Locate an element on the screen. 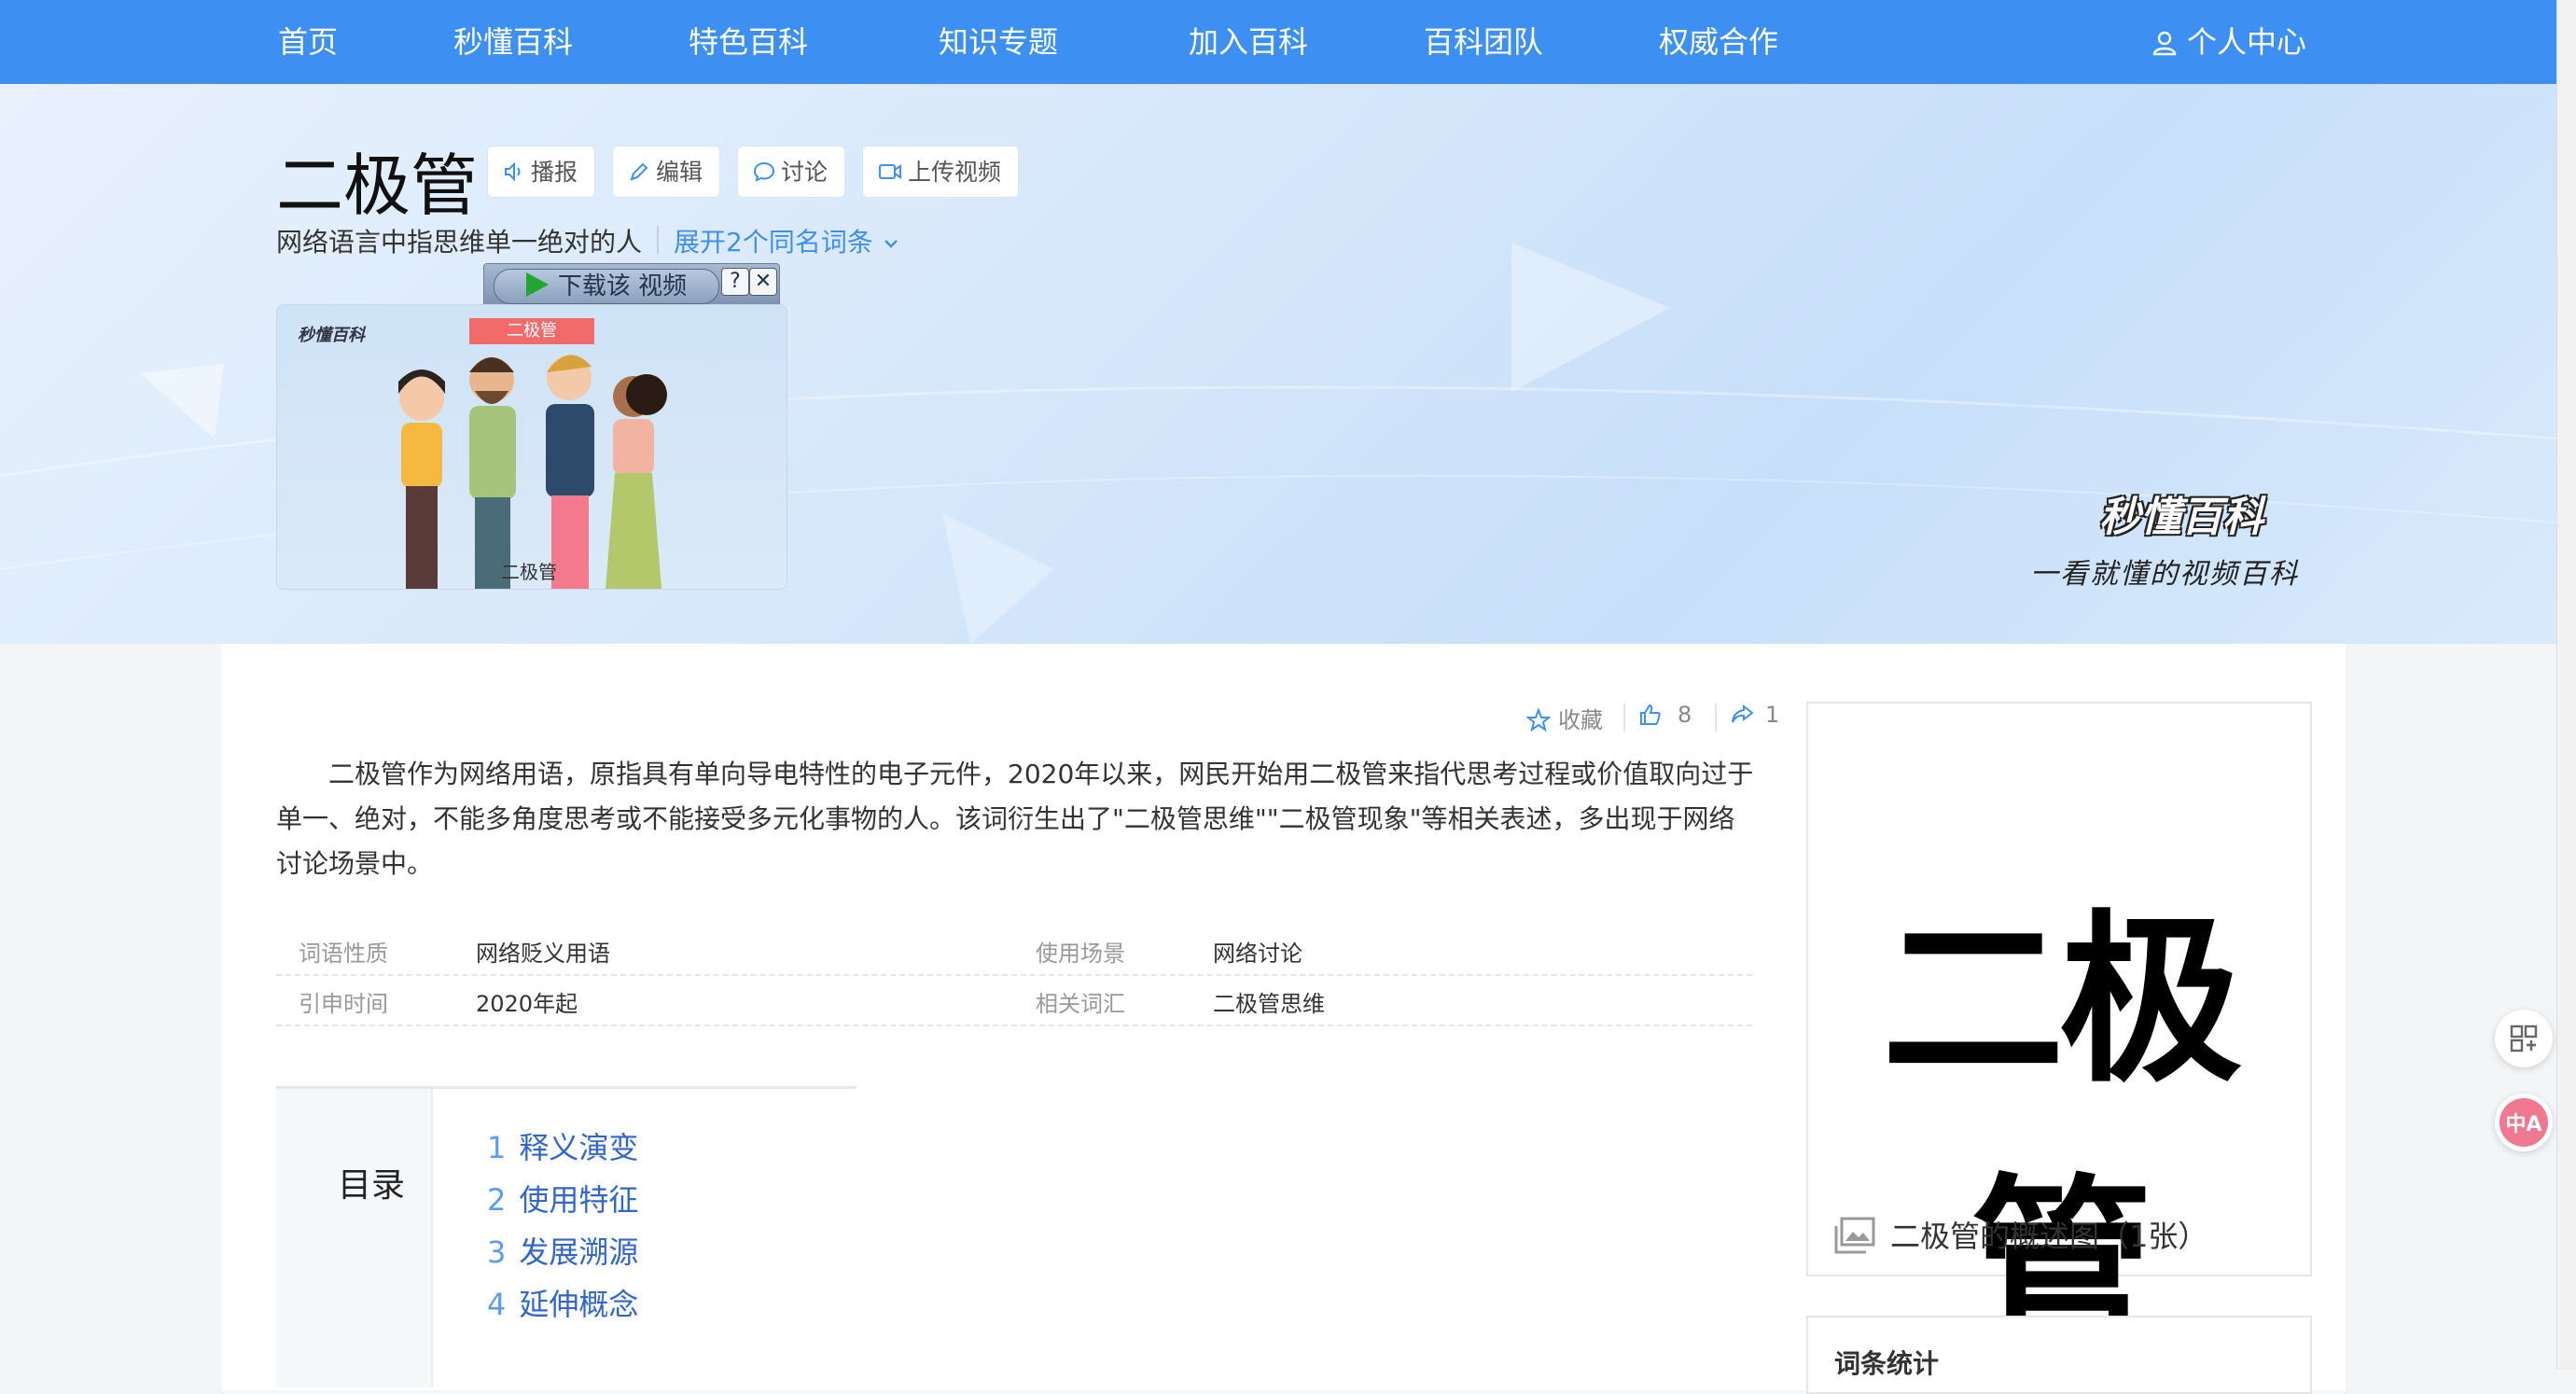 This screenshot has width=2576, height=1394. toc-item-number: 2 is located at coordinates (497, 1200).